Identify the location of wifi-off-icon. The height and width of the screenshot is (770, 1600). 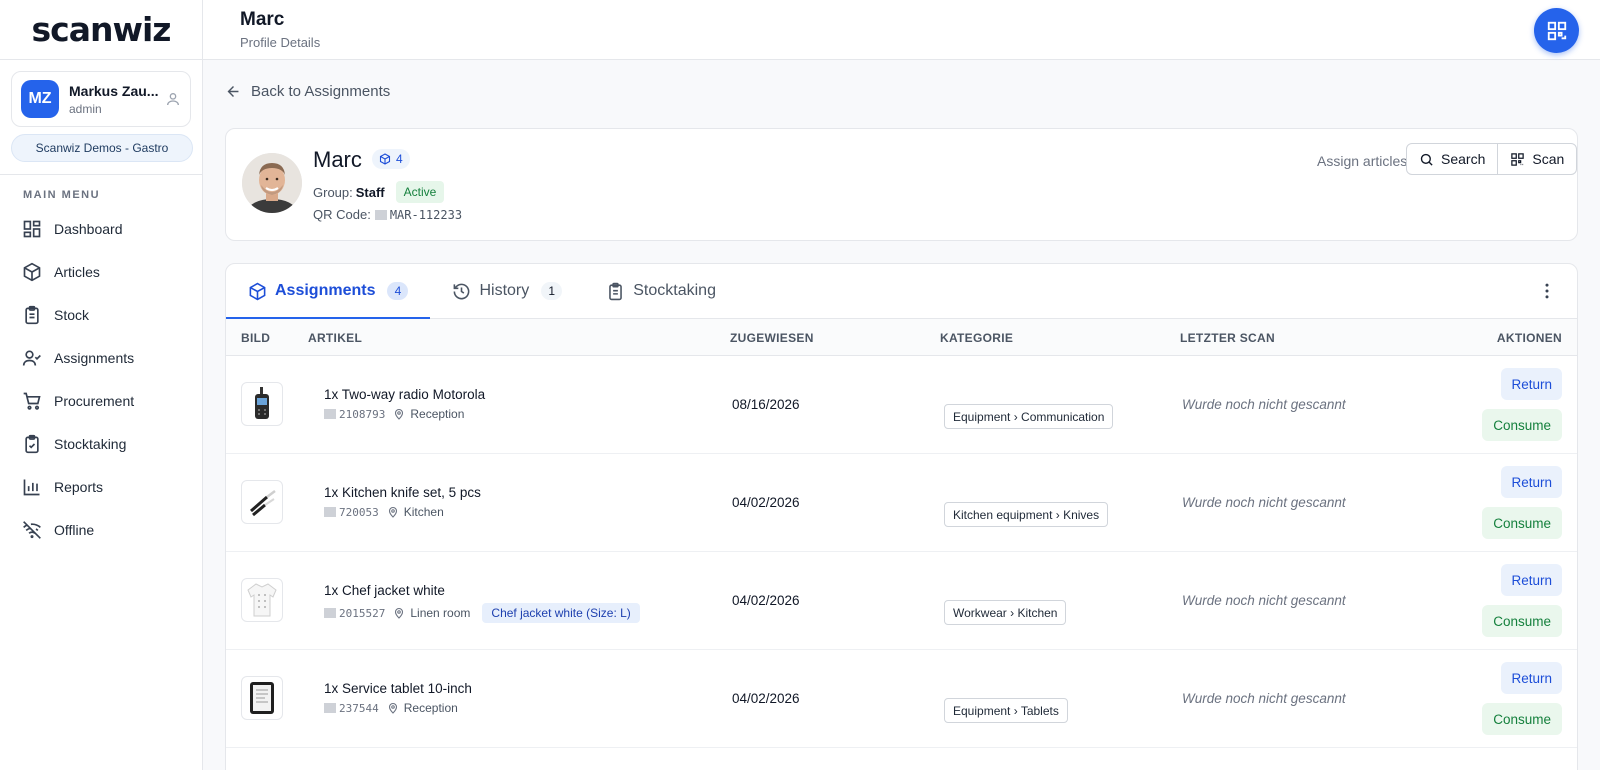
(32, 529).